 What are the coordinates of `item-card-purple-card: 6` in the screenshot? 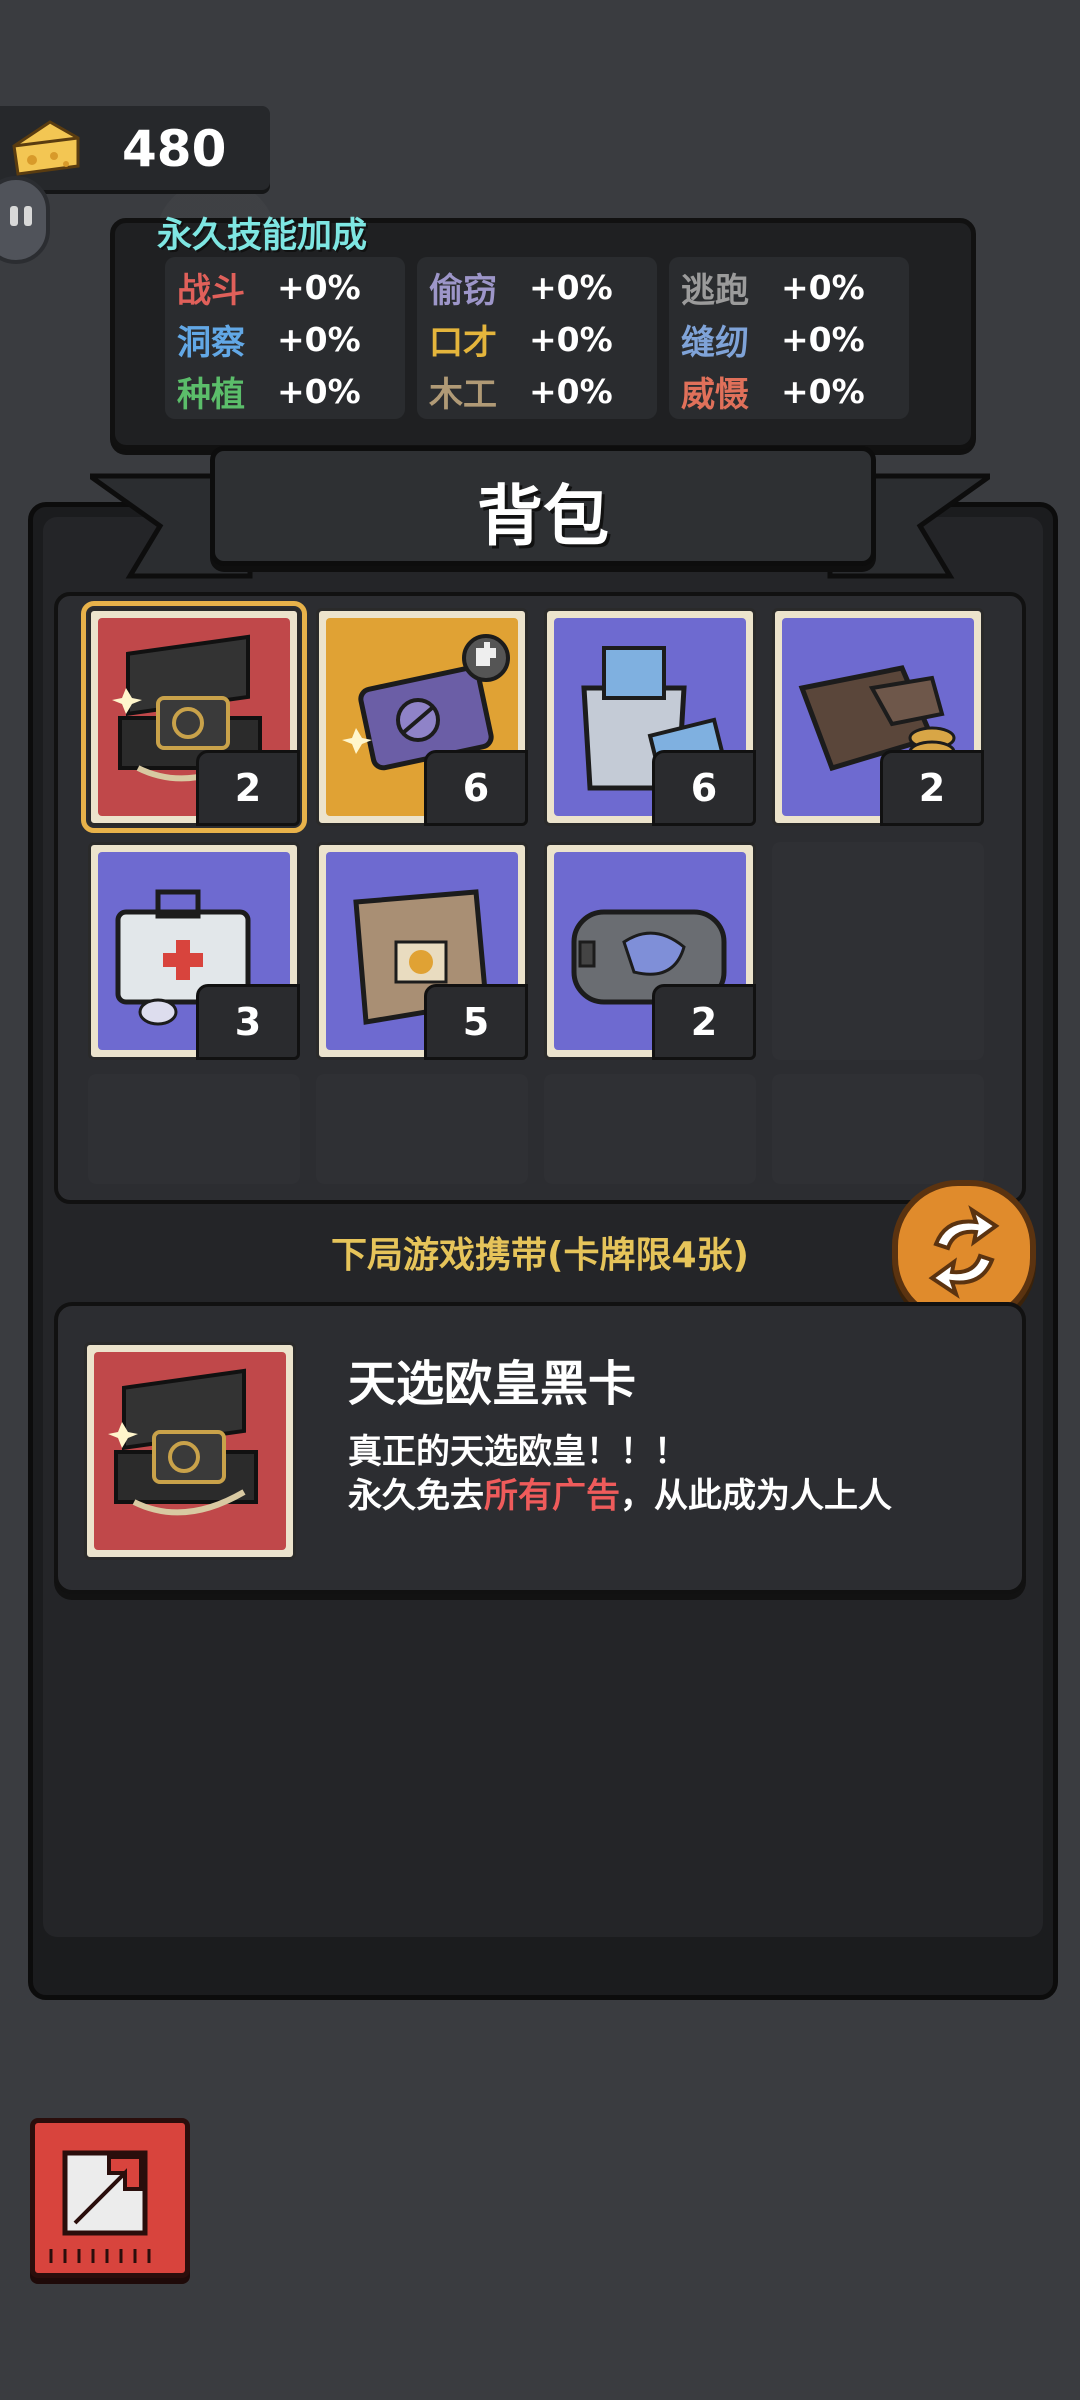 It's located at (422, 717).